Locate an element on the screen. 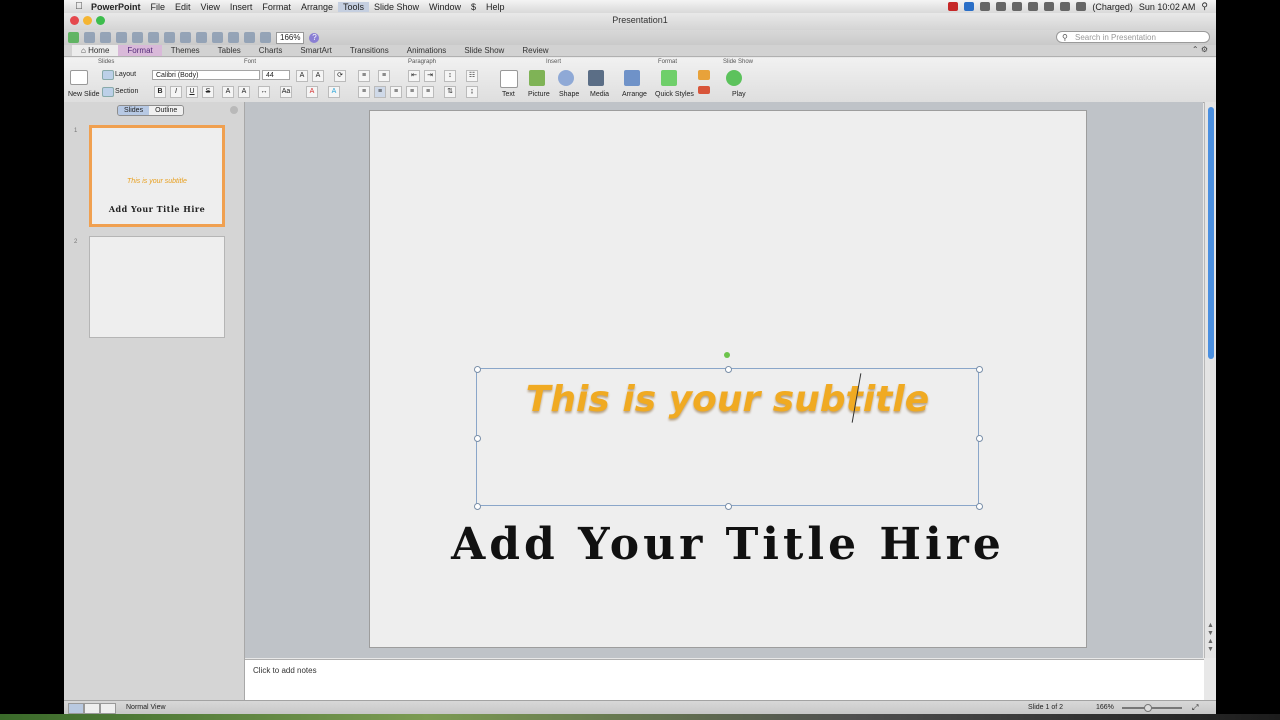 The image size is (1280, 720). strikethrough-button: S is located at coordinates (208, 92).